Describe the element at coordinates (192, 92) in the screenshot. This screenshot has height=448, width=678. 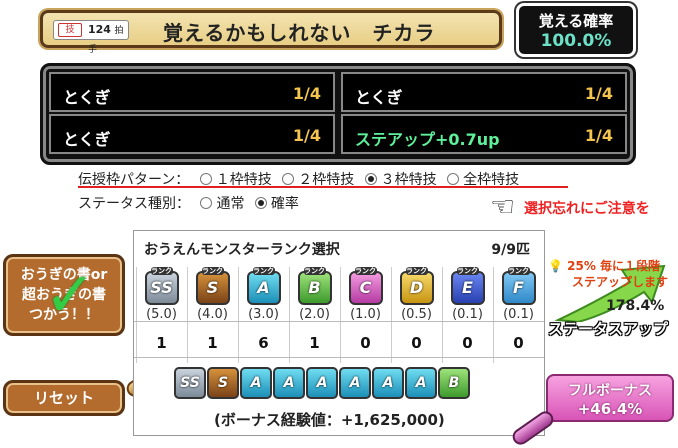
I see `skill-slot-1: とくぎ 1/4` at that location.